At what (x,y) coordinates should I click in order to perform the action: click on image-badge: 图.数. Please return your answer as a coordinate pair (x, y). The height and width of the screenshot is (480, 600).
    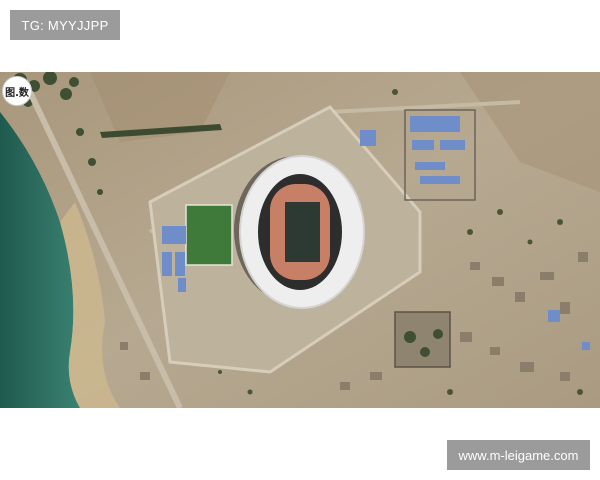
    Looking at the image, I should click on (17, 91).